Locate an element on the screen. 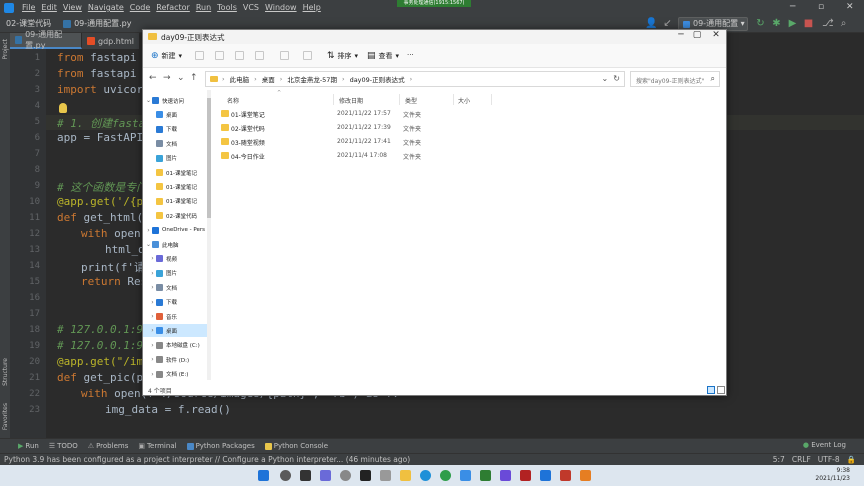  share-icon is located at coordinates (284, 55).